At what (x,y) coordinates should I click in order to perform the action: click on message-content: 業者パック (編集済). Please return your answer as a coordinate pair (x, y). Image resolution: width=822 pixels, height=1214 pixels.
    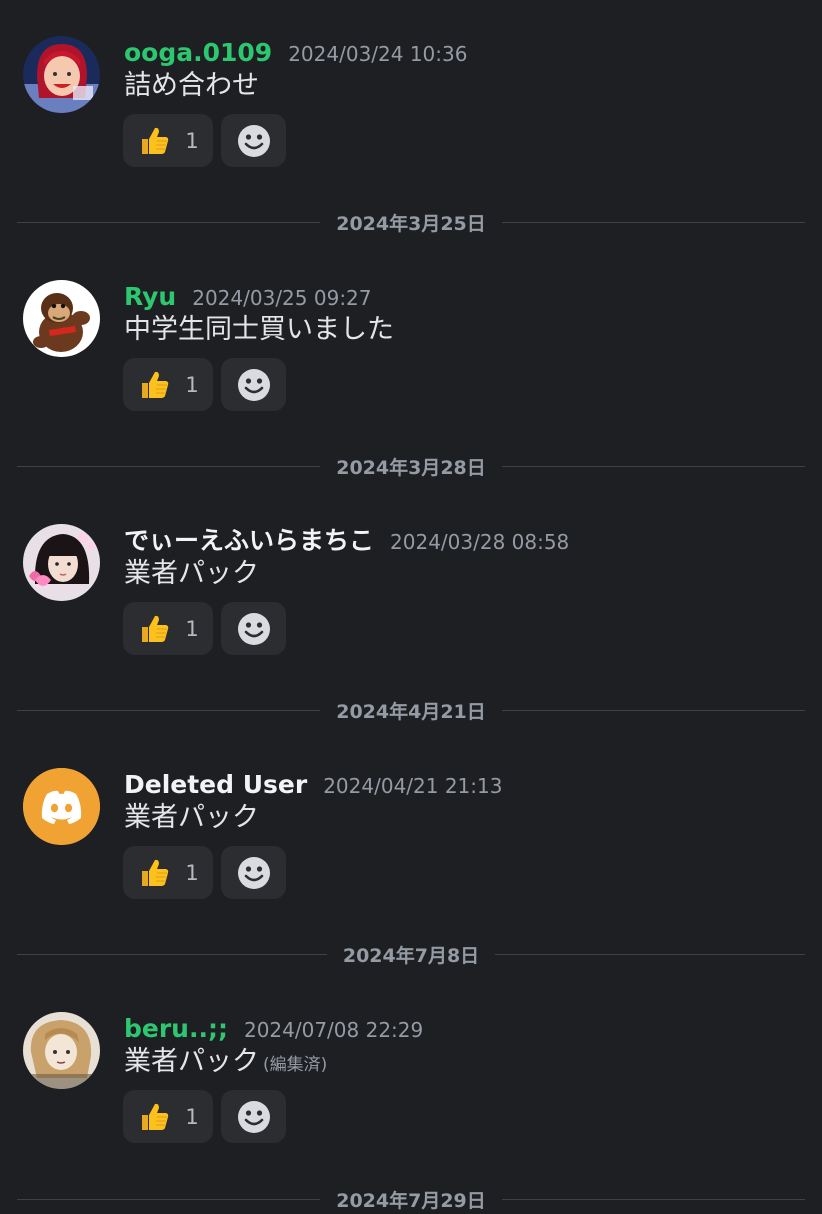
    Looking at the image, I should click on (225, 1063).